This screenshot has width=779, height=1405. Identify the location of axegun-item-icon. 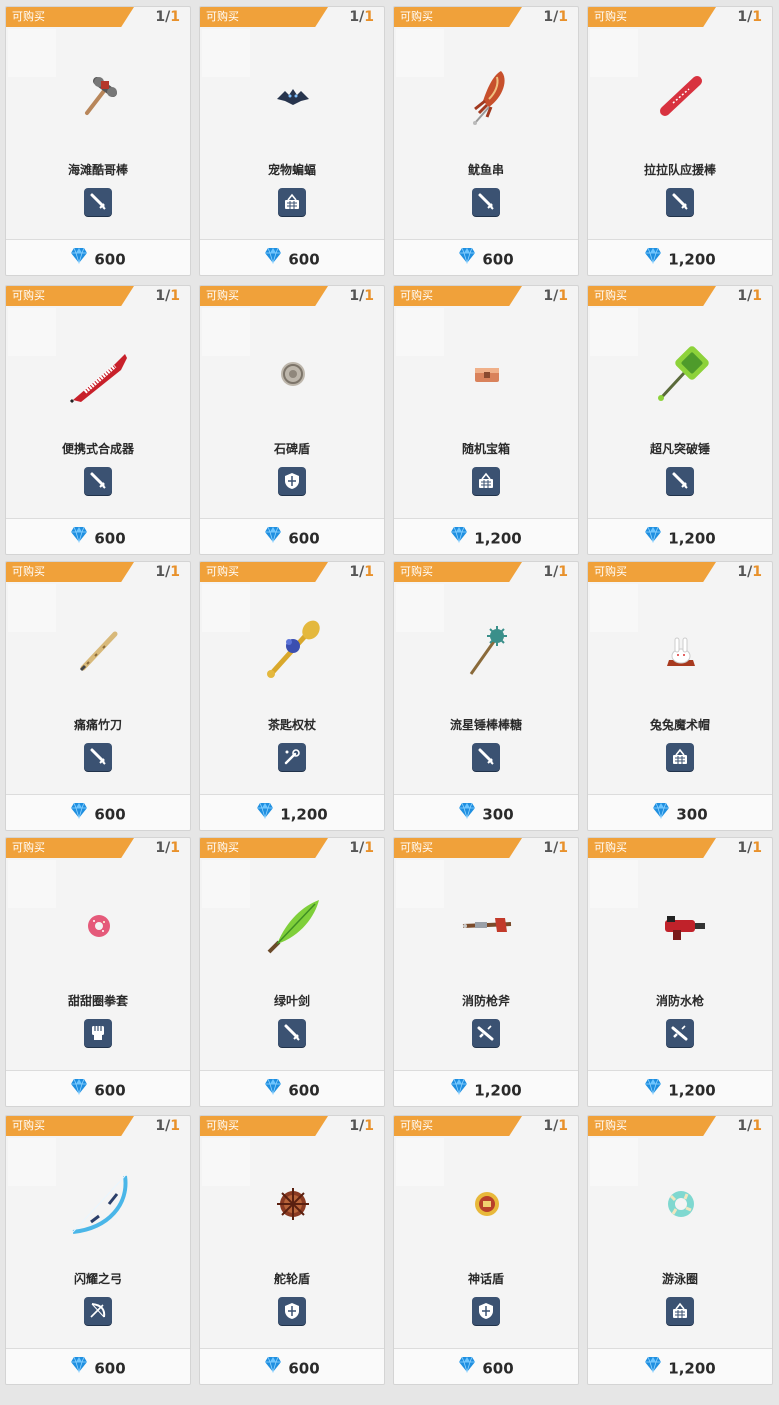
(487, 926).